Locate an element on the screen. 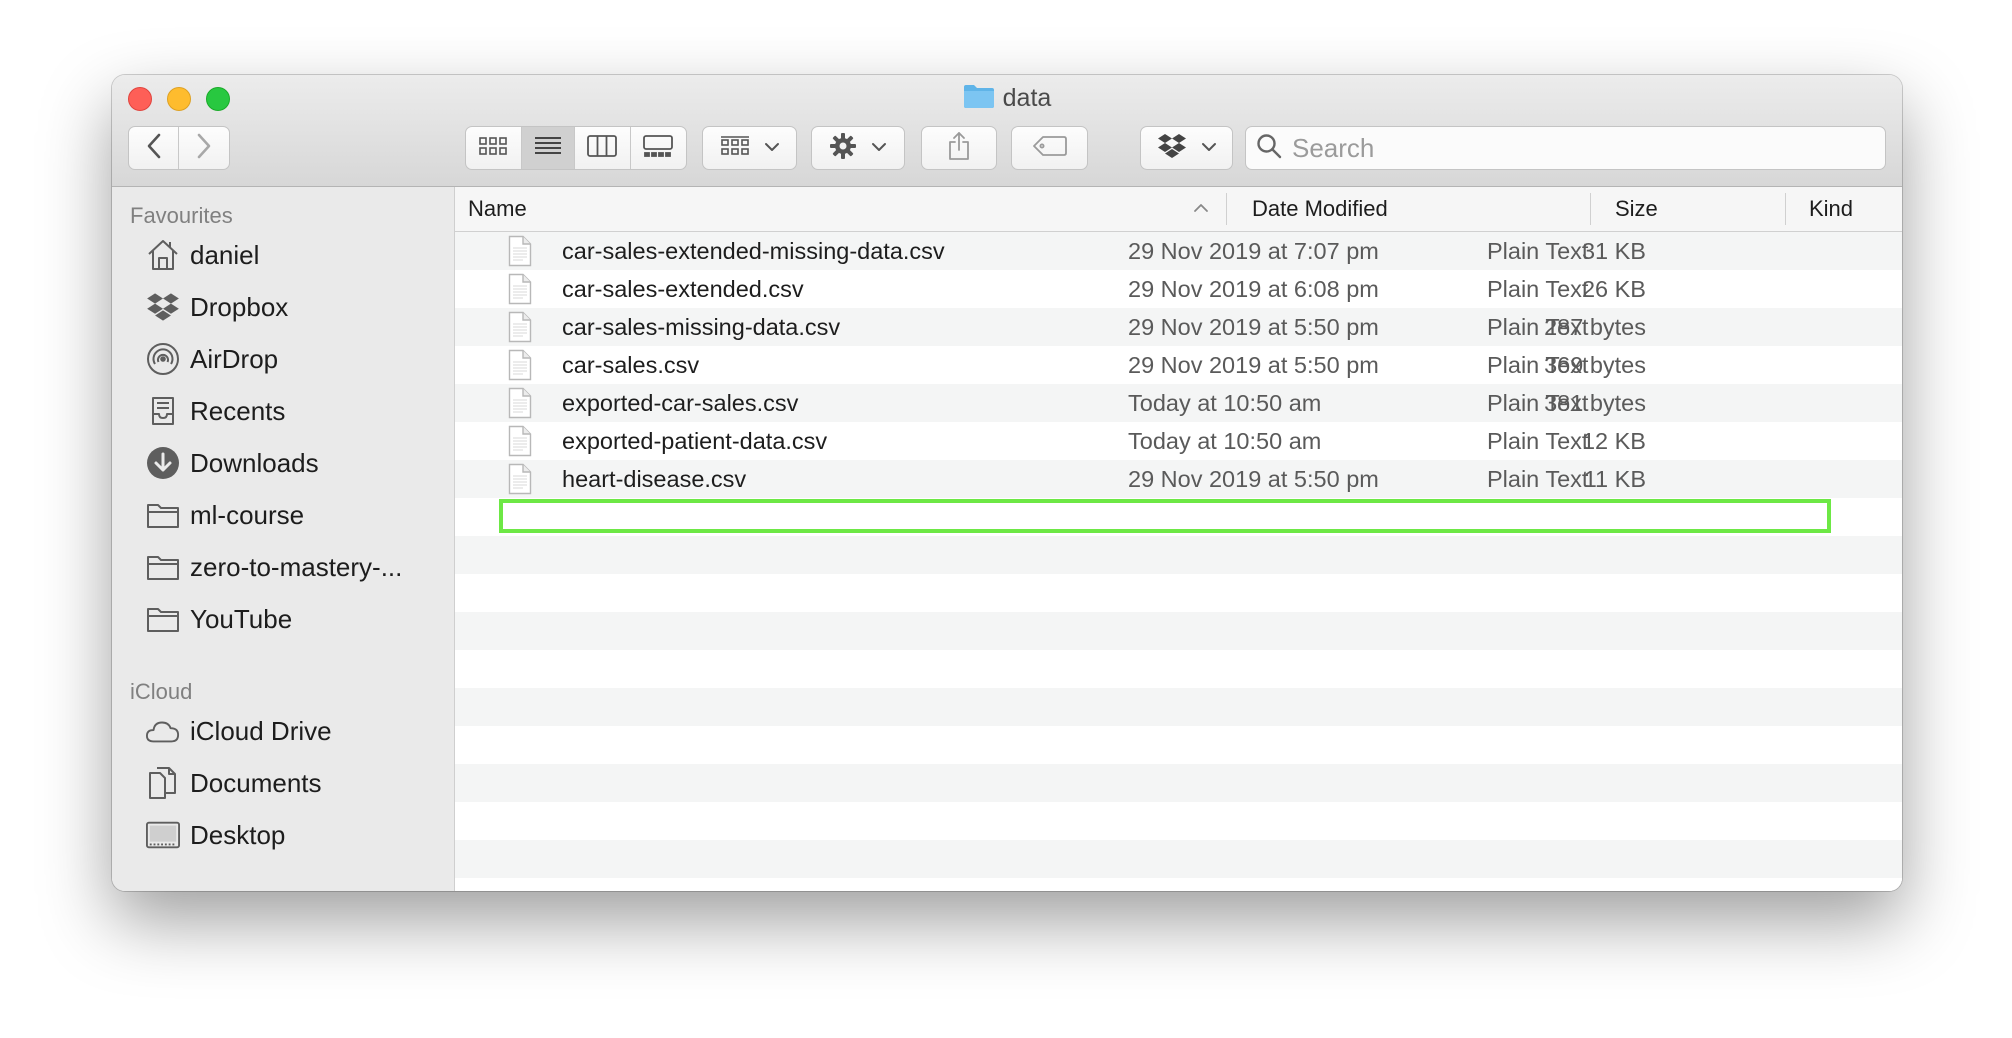  column-header-kind: Kind is located at coordinates (1854, 209).